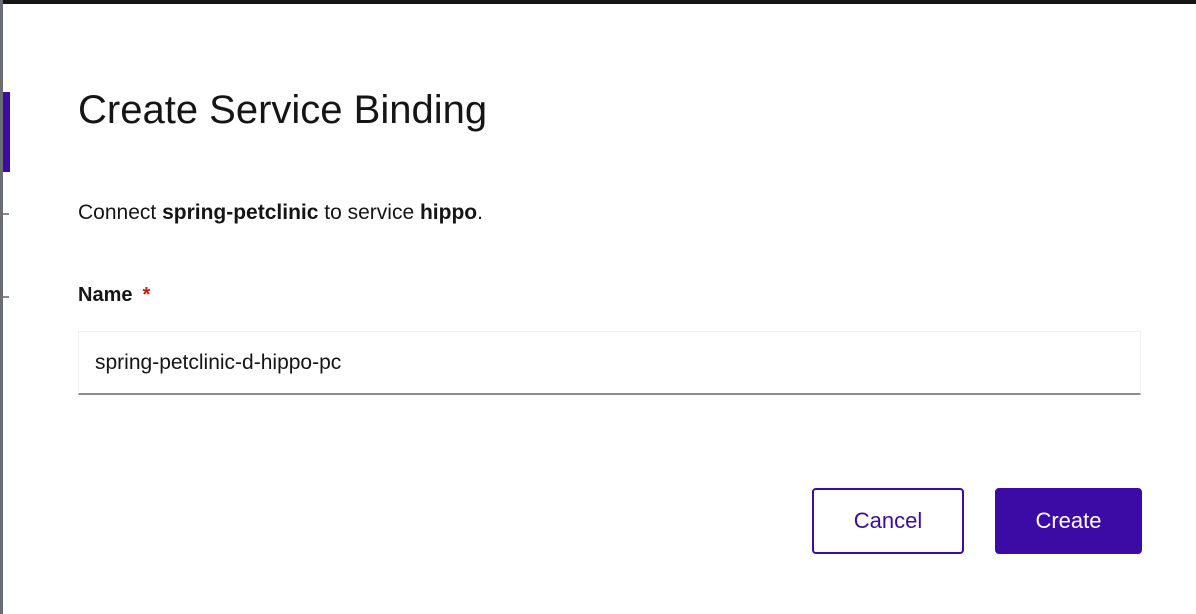 Image resolution: width=1196 pixels, height=614 pixels. What do you see at coordinates (6, 132) in the screenshot?
I see `background-nav-accent` at bounding box center [6, 132].